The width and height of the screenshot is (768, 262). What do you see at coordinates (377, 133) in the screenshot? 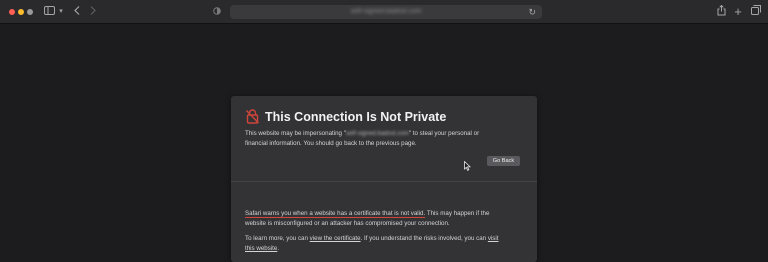
I see `blurred-domain: self-signed.badssl.com` at bounding box center [377, 133].